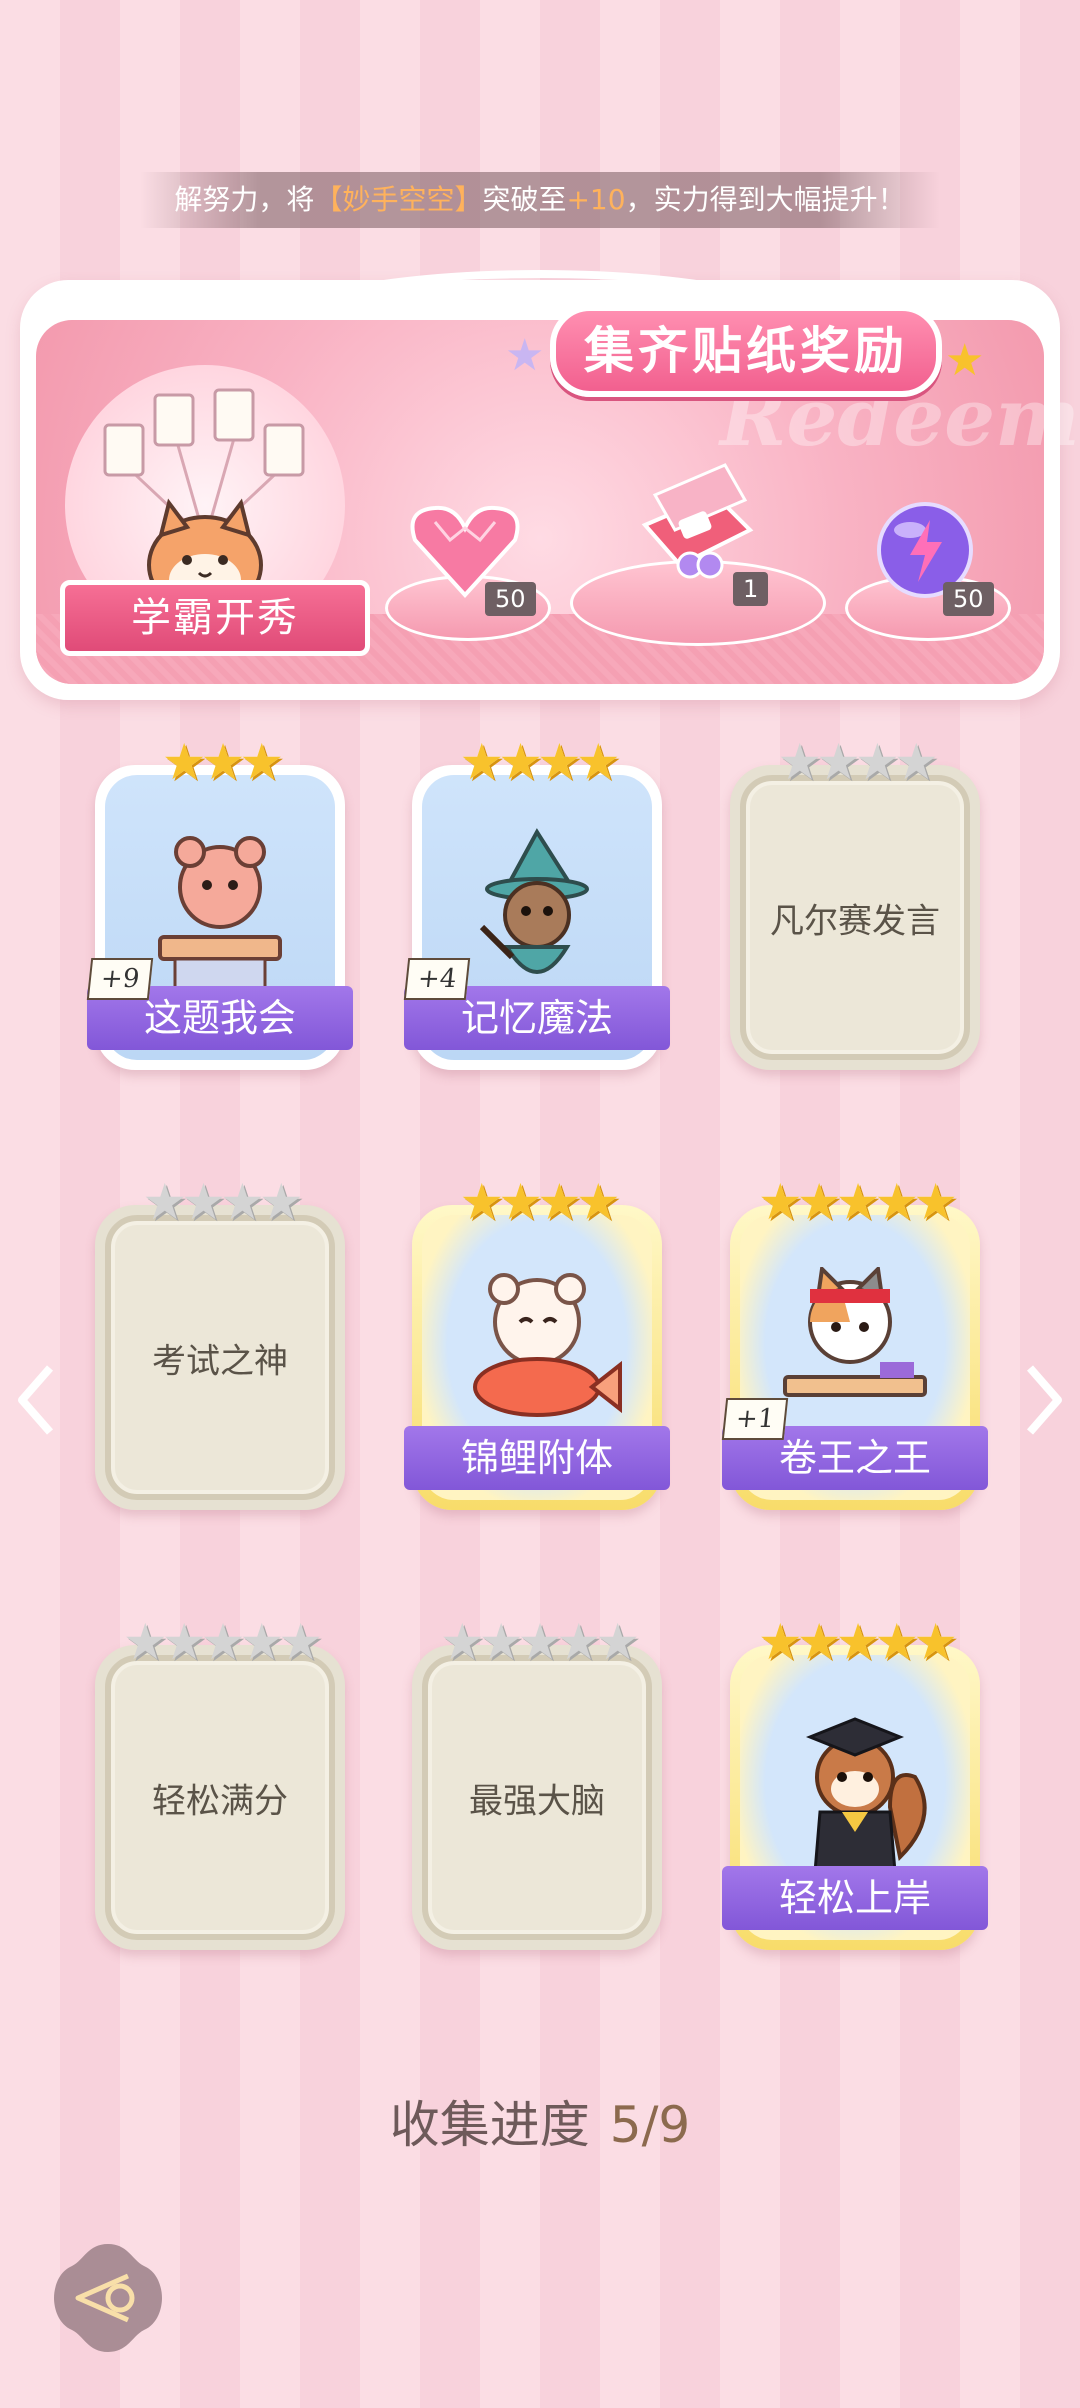  What do you see at coordinates (765, 199) in the screenshot?
I see `message-suffix: ，实力得到大幅提升！` at bounding box center [765, 199].